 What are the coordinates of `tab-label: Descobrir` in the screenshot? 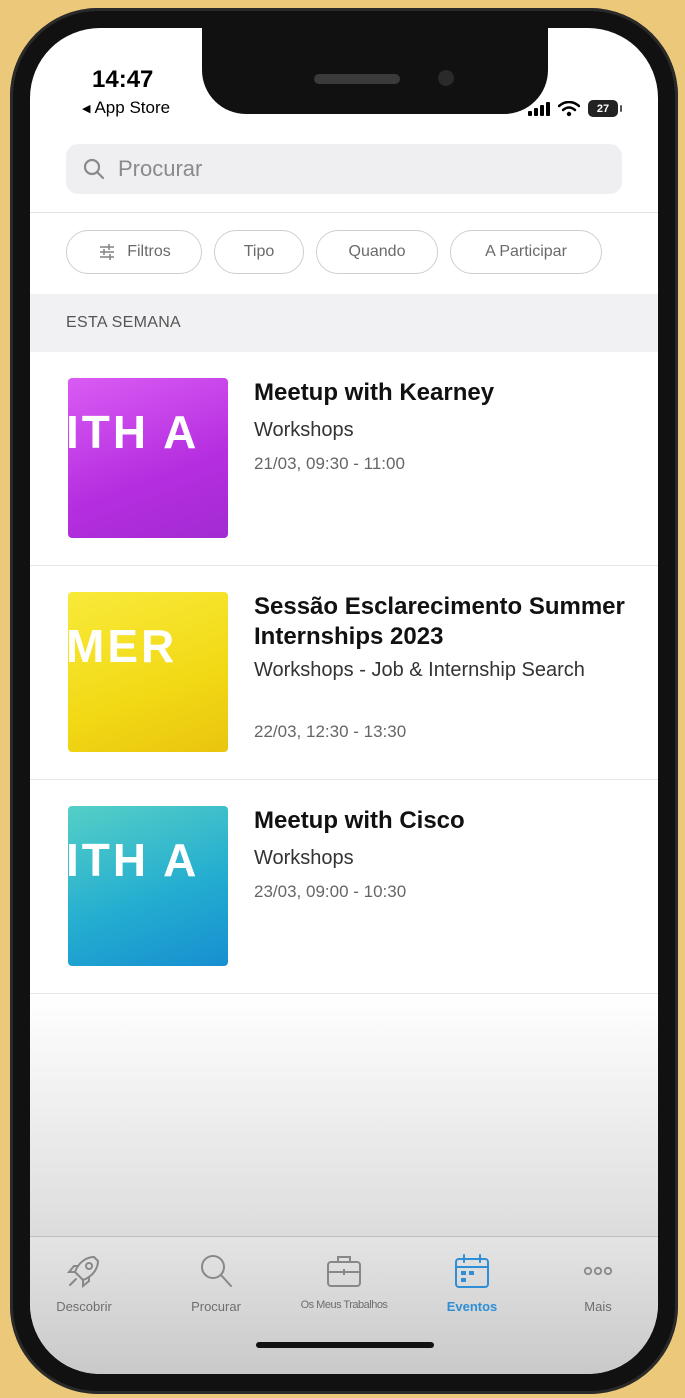 It's located at (84, 1306).